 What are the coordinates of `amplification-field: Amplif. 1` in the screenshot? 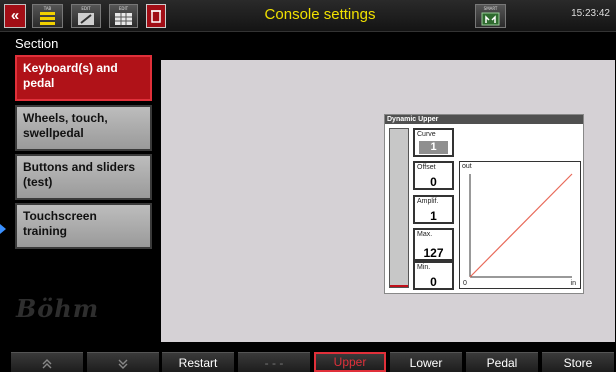 It's located at (433, 209).